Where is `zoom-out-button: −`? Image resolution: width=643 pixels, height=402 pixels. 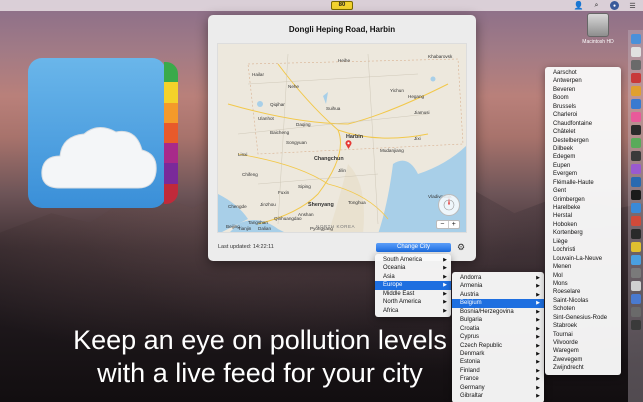 zoom-out-button: − is located at coordinates (443, 224).